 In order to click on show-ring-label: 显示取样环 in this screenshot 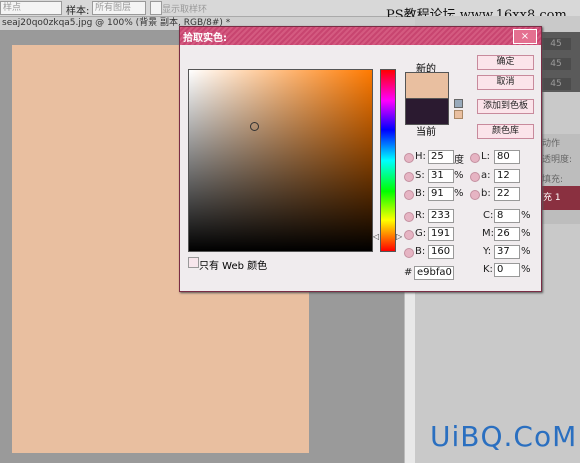, I will do `click(185, 10)`.